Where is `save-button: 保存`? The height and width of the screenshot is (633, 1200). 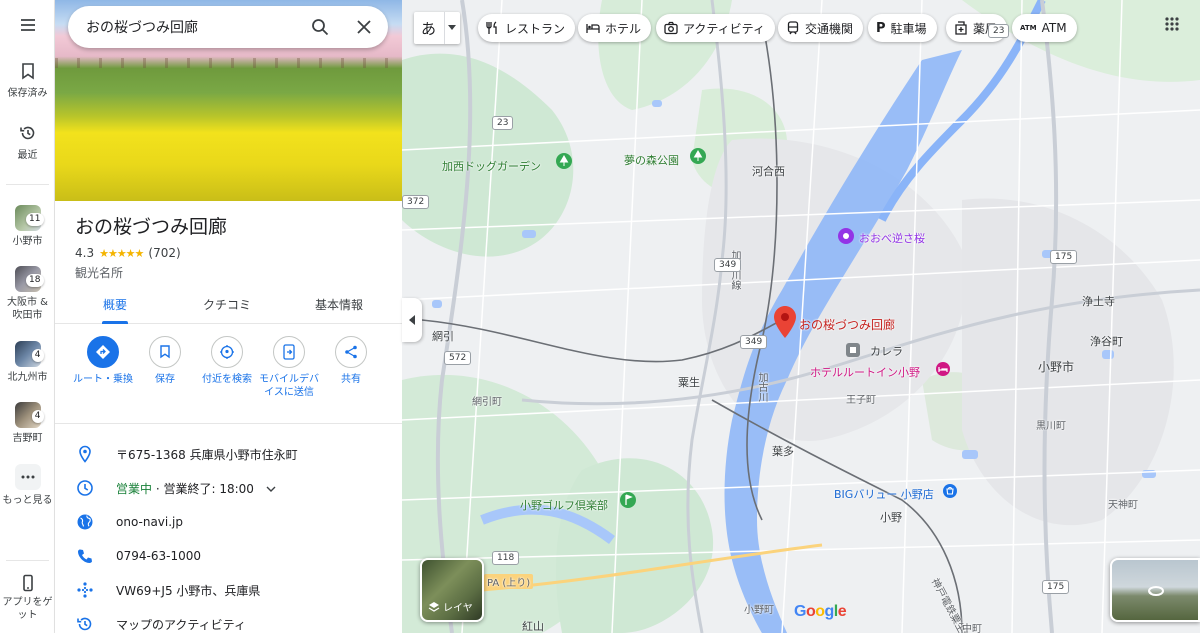 save-button: 保存 is located at coordinates (165, 361).